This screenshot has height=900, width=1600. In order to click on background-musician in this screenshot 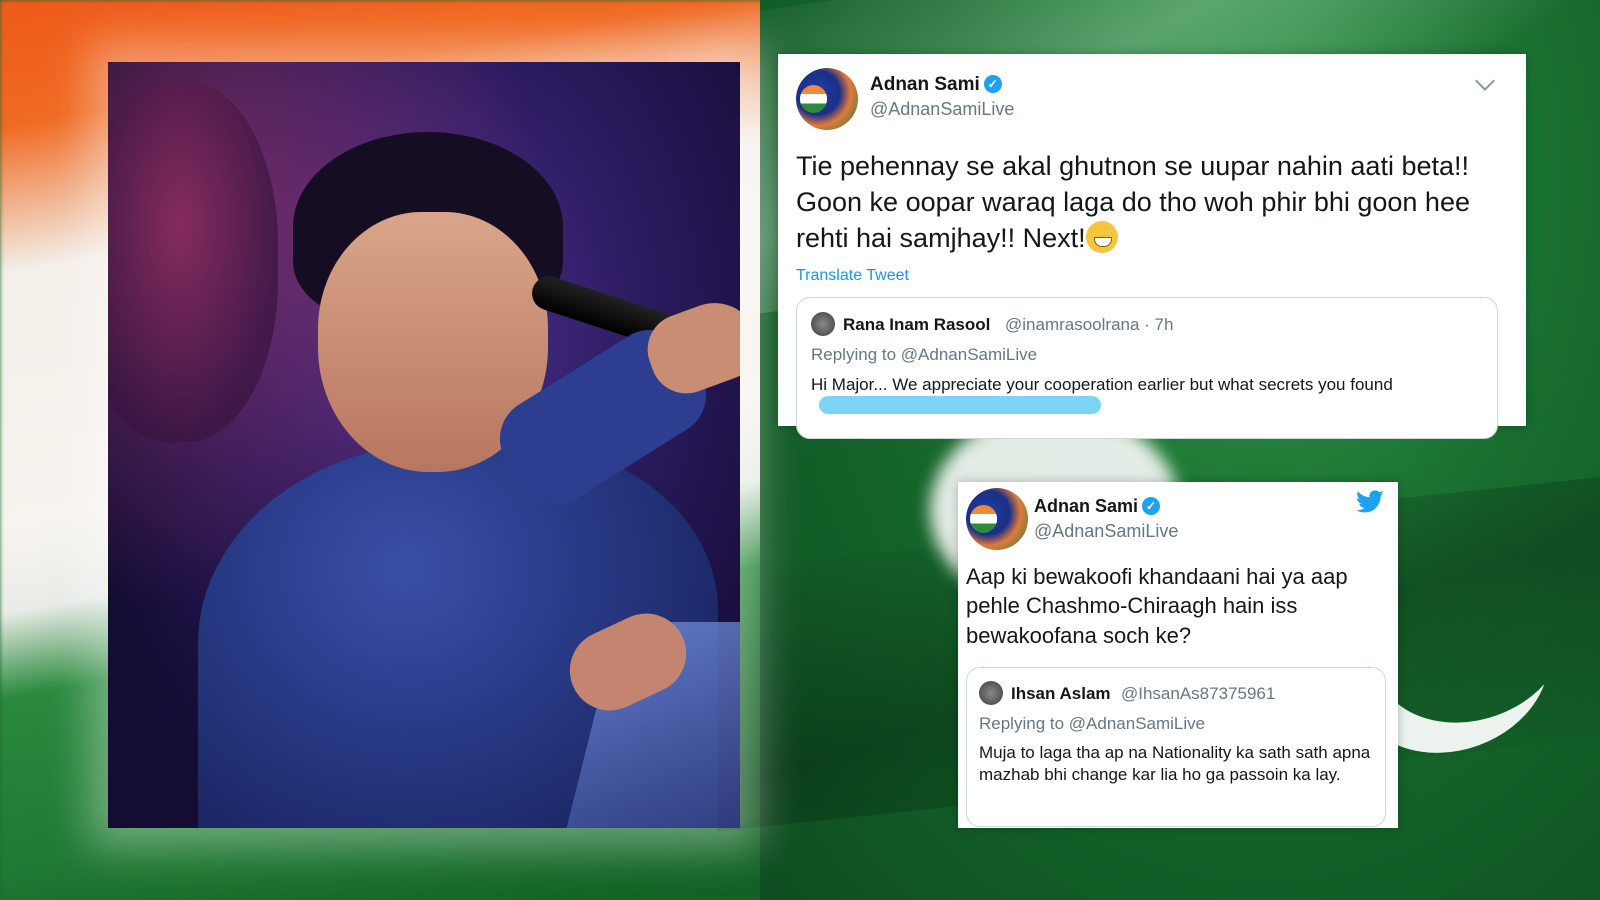, I will do `click(193, 262)`.